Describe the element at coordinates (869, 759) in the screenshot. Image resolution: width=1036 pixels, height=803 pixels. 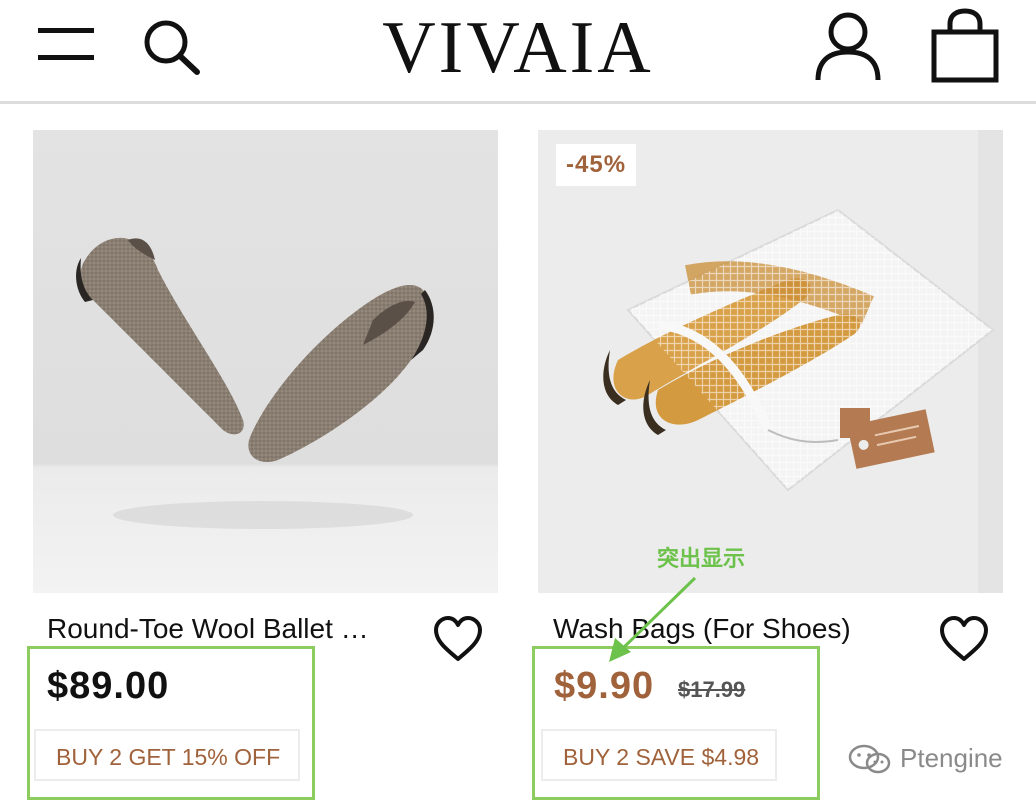
I see `wechat-icon` at that location.